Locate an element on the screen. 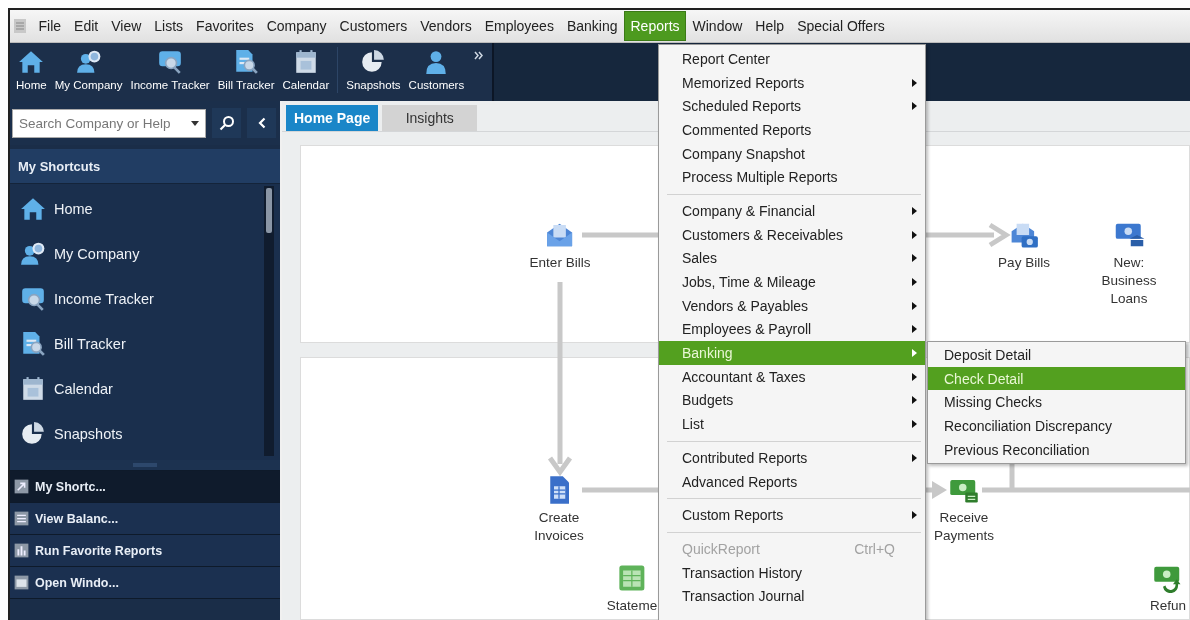 The width and height of the screenshot is (1190, 620). chevron-left-icon is located at coordinates (261, 123).